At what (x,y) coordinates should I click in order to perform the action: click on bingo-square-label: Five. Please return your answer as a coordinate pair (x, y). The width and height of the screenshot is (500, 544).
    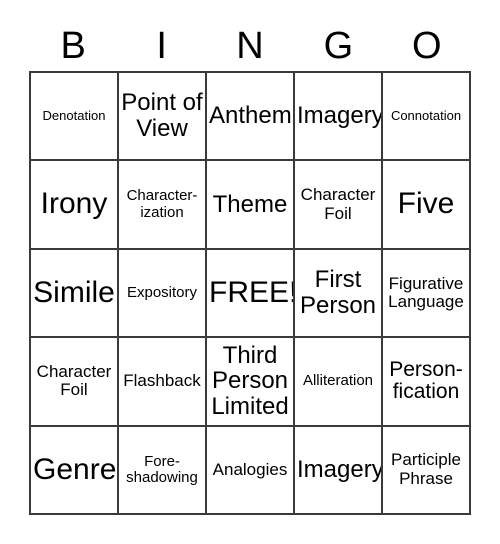
    Looking at the image, I should click on (426, 204).